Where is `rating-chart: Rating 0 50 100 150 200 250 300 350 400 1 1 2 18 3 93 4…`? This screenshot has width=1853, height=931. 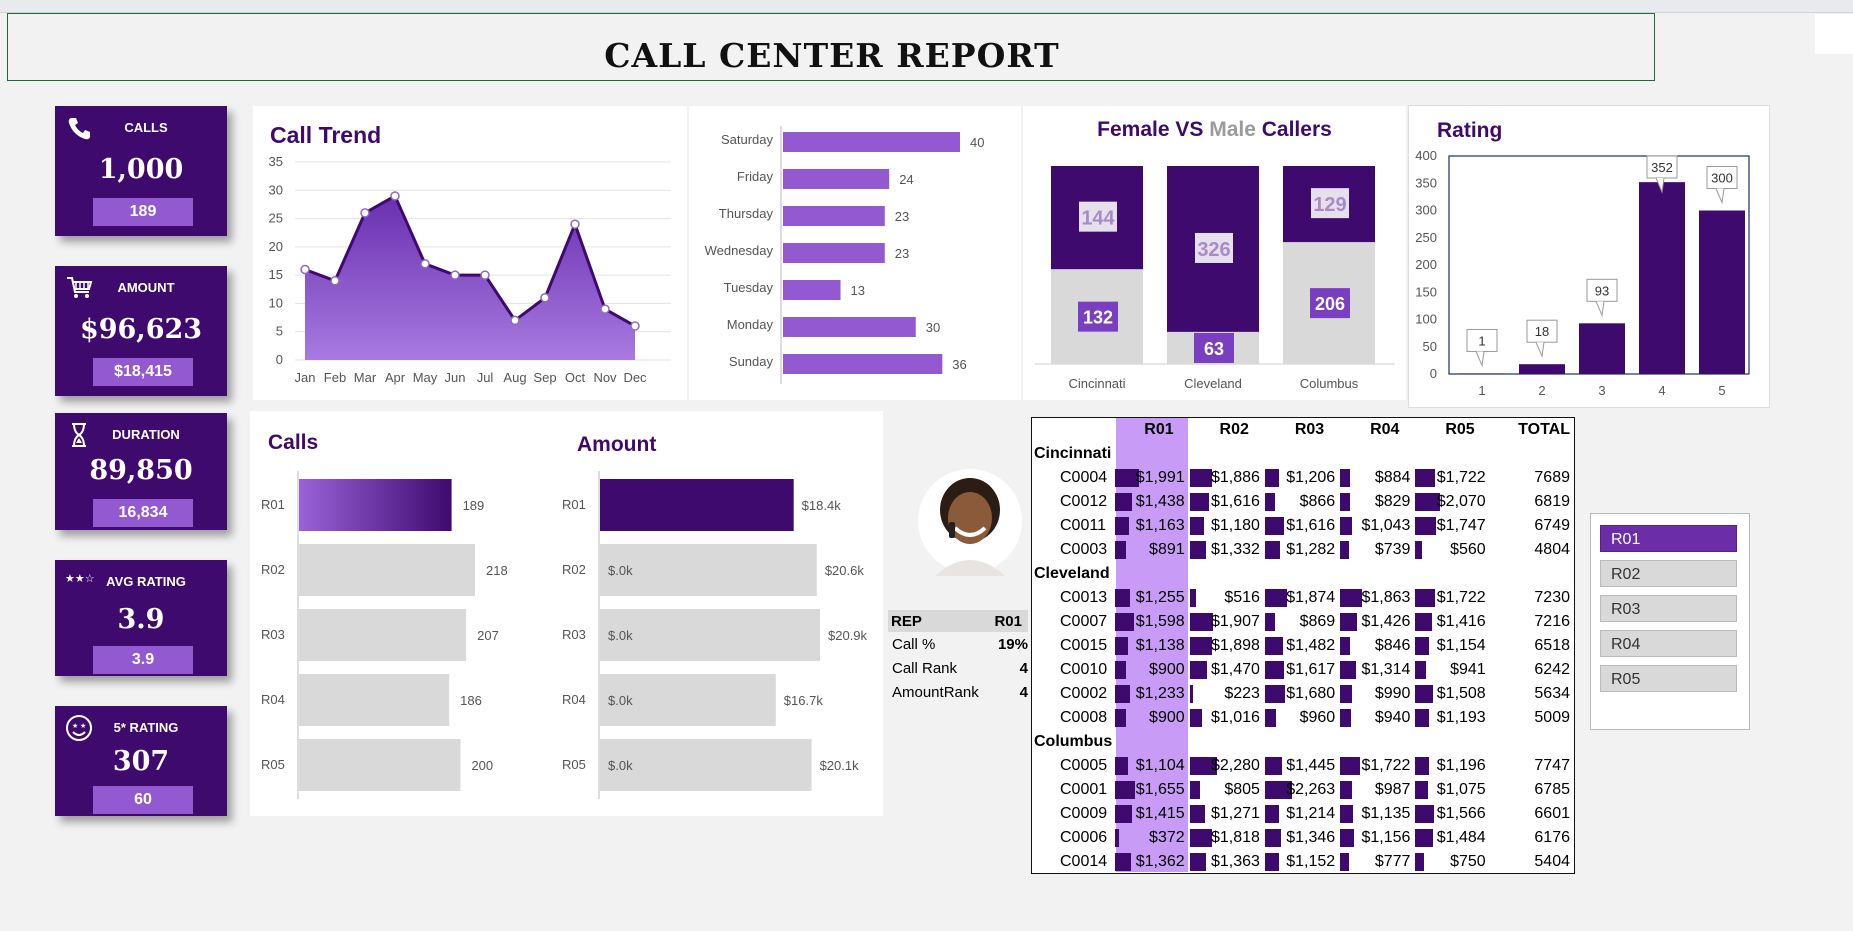
rating-chart: Rating 0 50 100 150 200 250 300 350 400 1 1 2 18 3 93 4… is located at coordinates (1589, 256).